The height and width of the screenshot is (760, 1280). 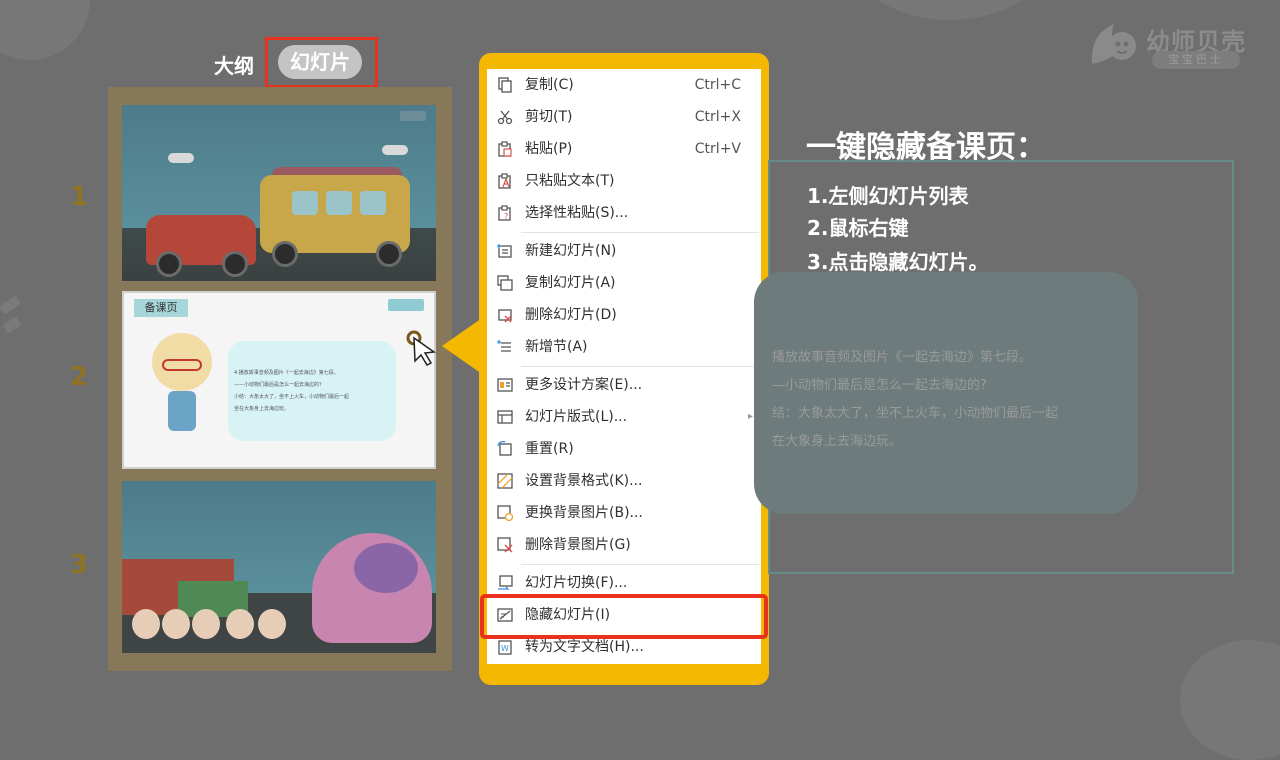 What do you see at coordinates (750, 416) in the screenshot?
I see `submenu-arrow-icon: ▸` at bounding box center [750, 416].